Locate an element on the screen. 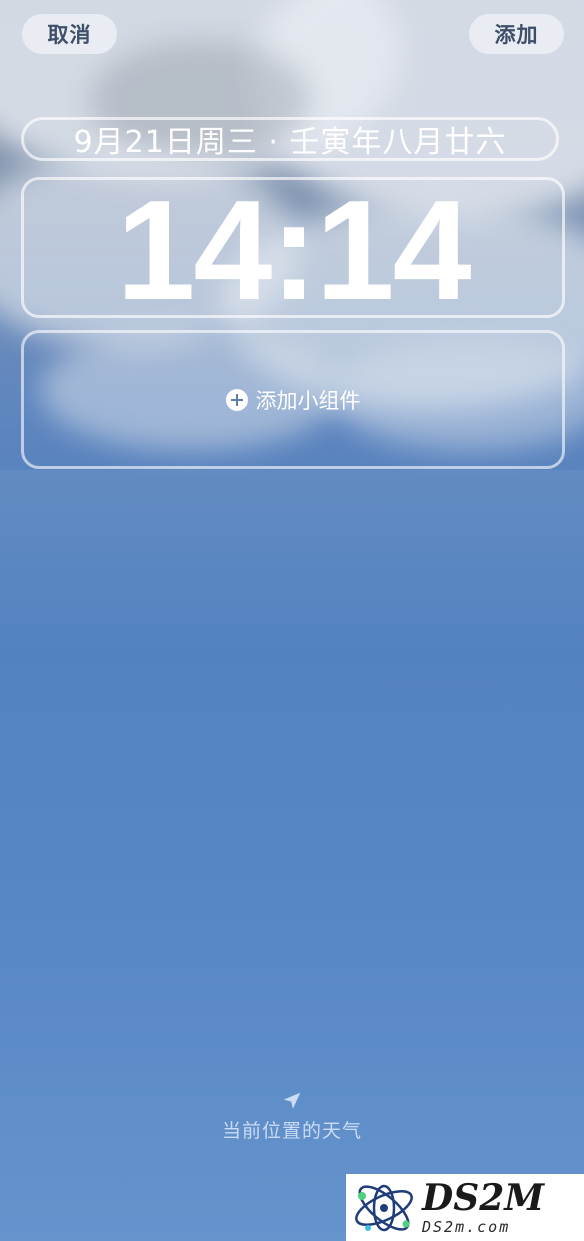 The width and height of the screenshot is (584, 1241). add-button: 添加 is located at coordinates (516, 34).